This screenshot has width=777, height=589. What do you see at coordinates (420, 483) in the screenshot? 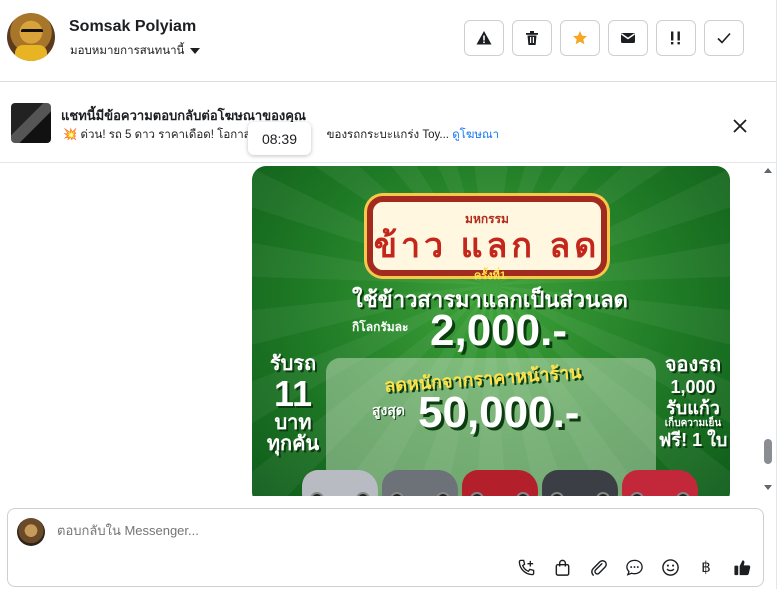
I see `car-gray` at bounding box center [420, 483].